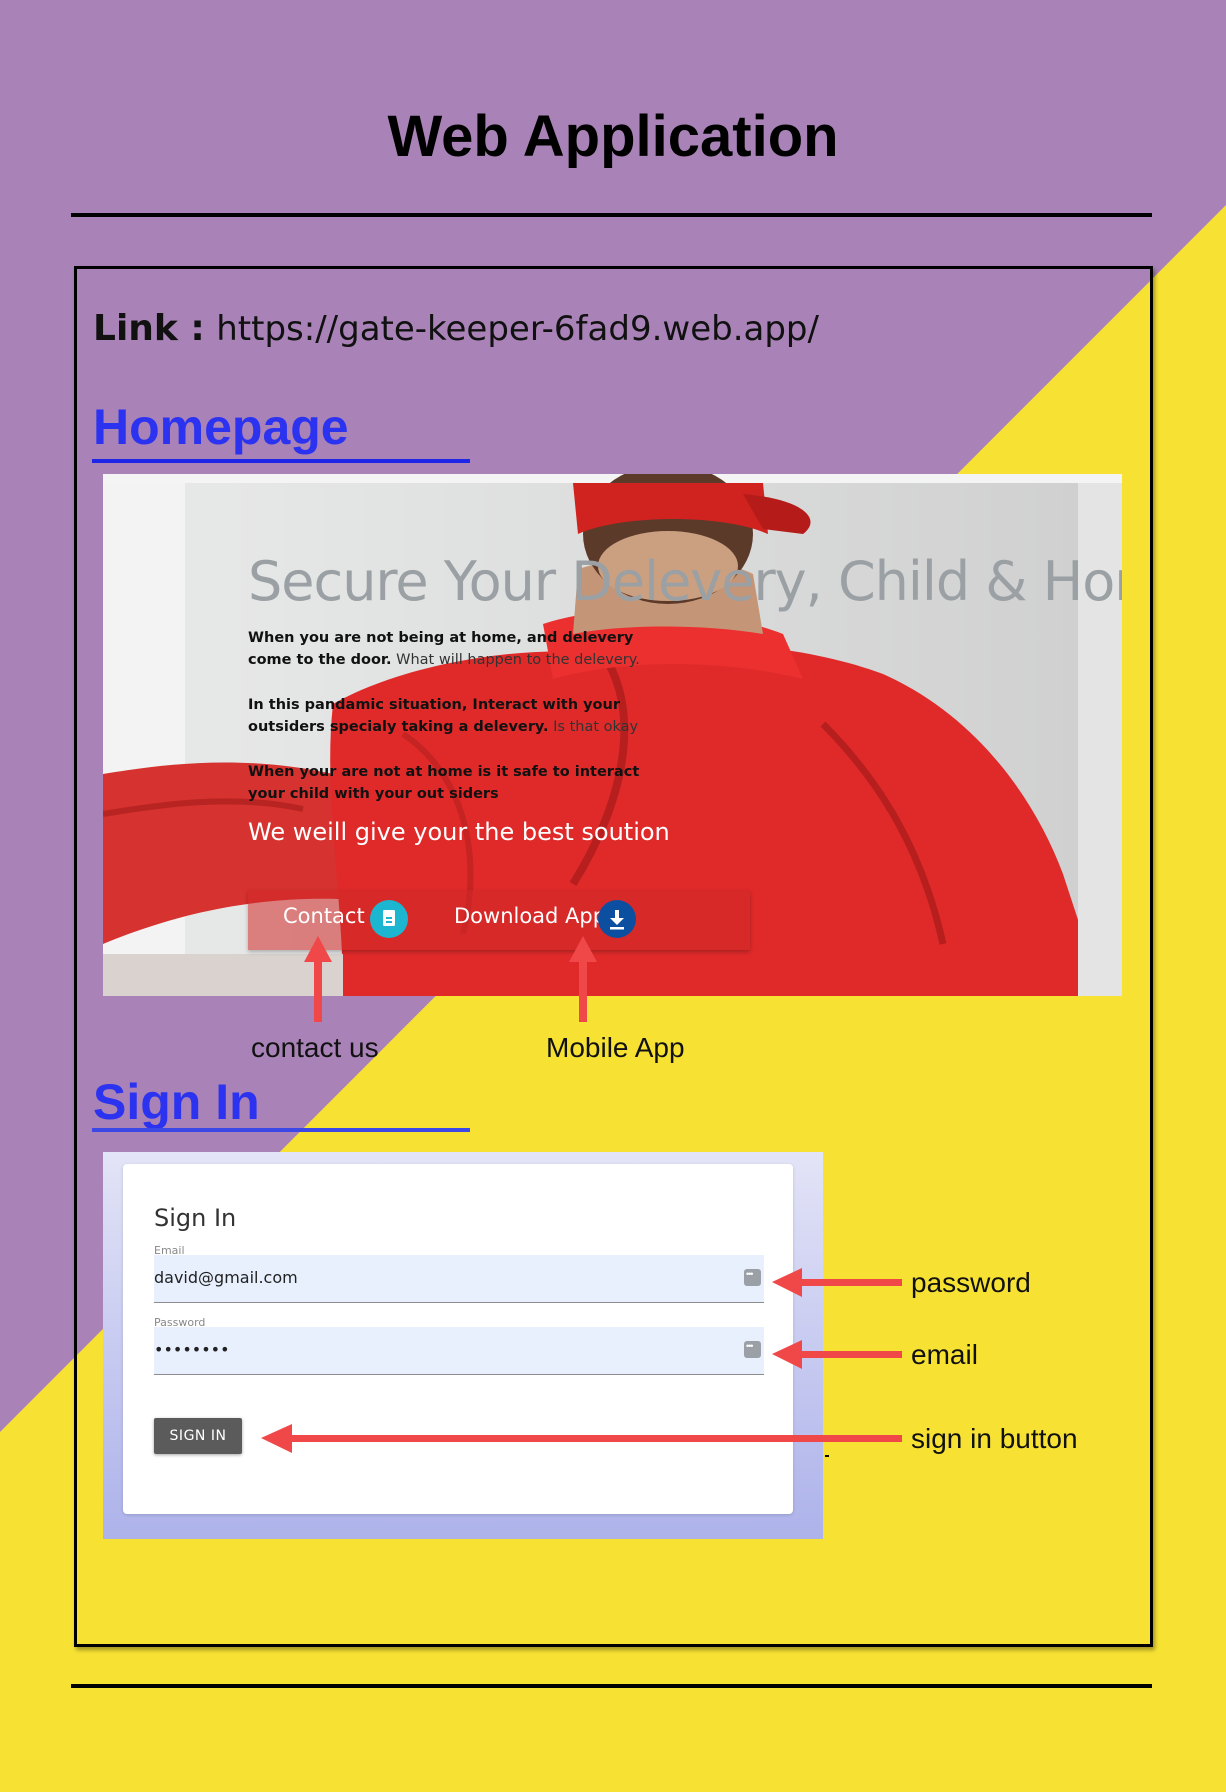 The width and height of the screenshot is (1226, 1792). I want to click on signin-heading-underline, so click(281, 1130).